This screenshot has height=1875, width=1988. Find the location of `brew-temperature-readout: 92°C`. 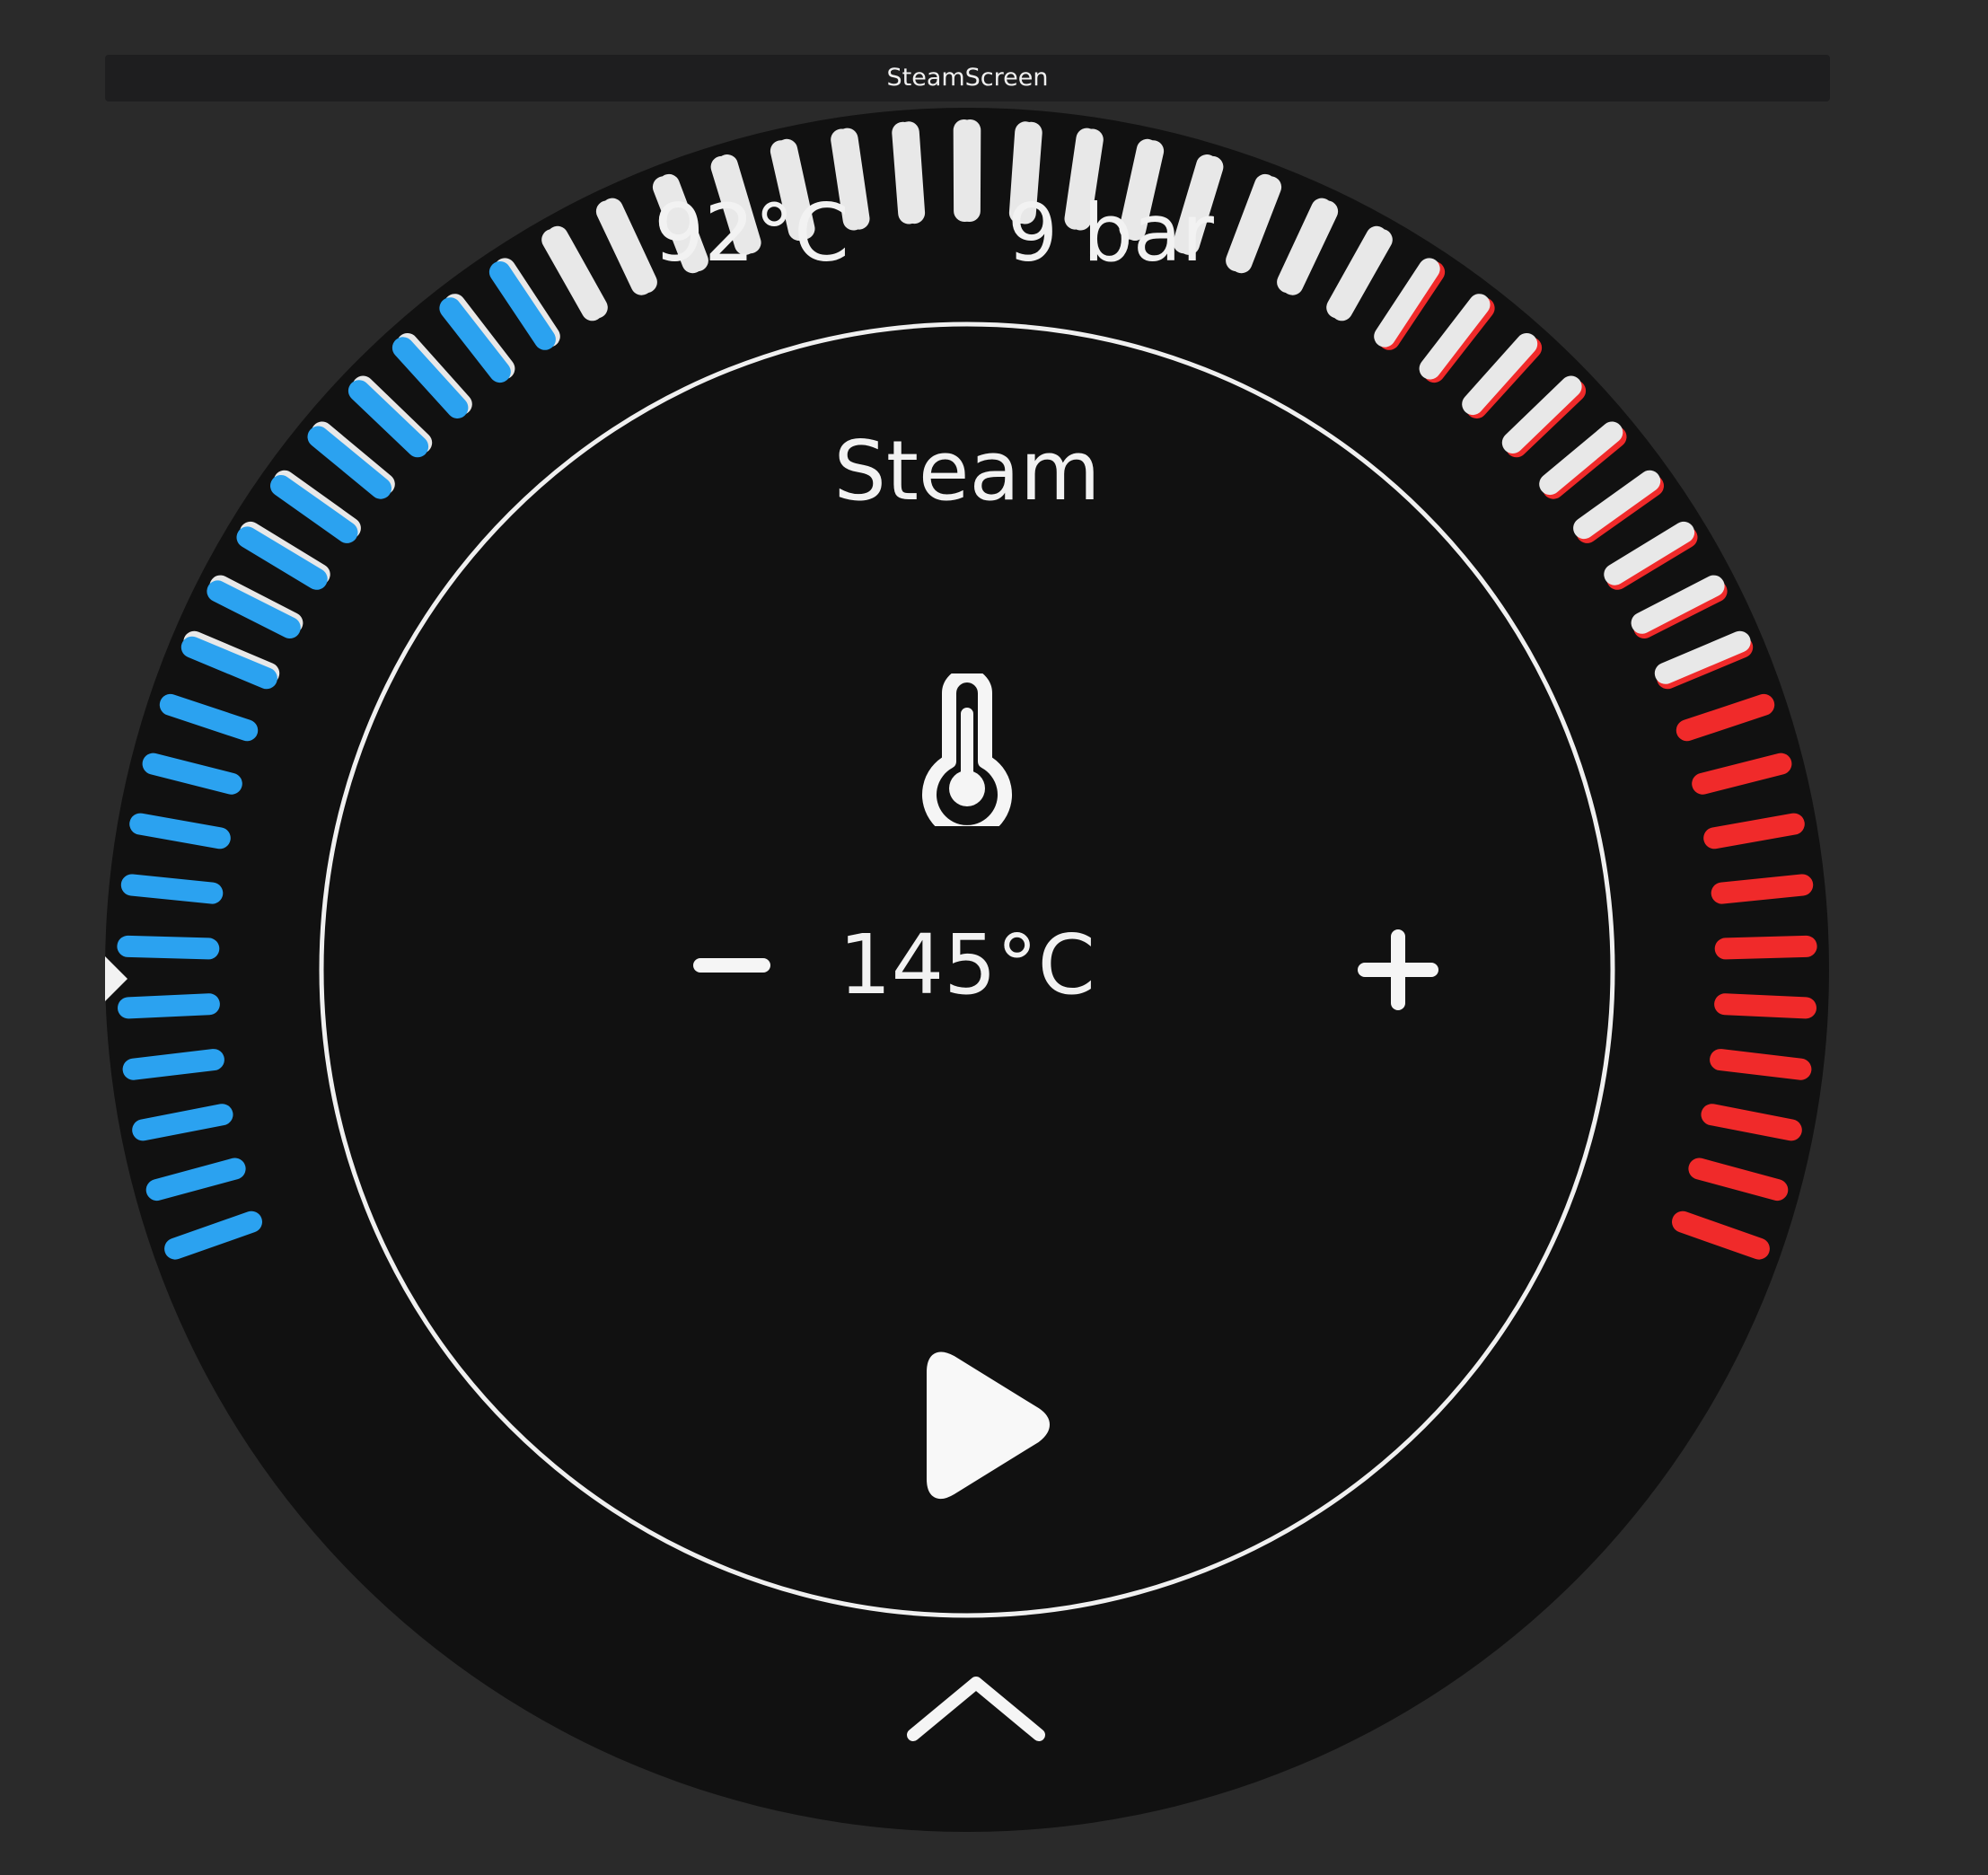

brew-temperature-readout: 92°C is located at coordinates (751, 233).